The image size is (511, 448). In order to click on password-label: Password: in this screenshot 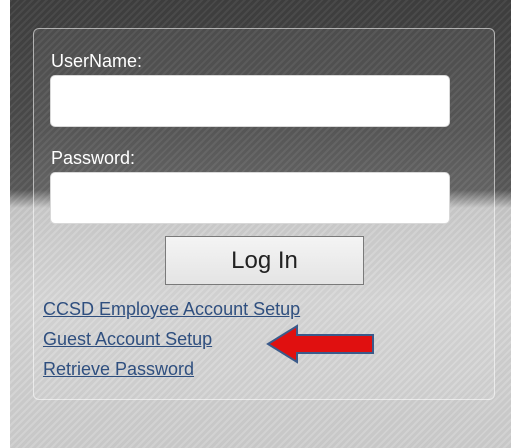, I will do `click(93, 158)`.